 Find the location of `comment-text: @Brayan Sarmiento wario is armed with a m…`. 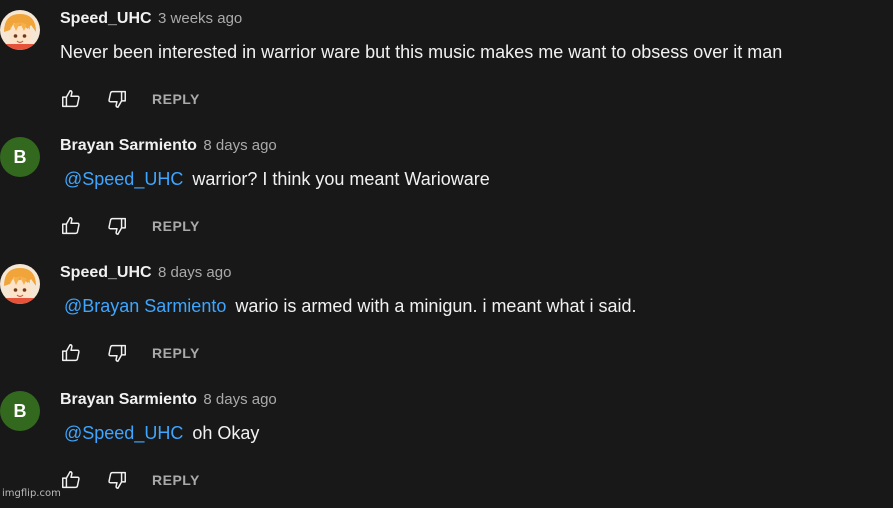

comment-text: @Brayan Sarmiento wario is armed with a m… is located at coordinates (348, 306).